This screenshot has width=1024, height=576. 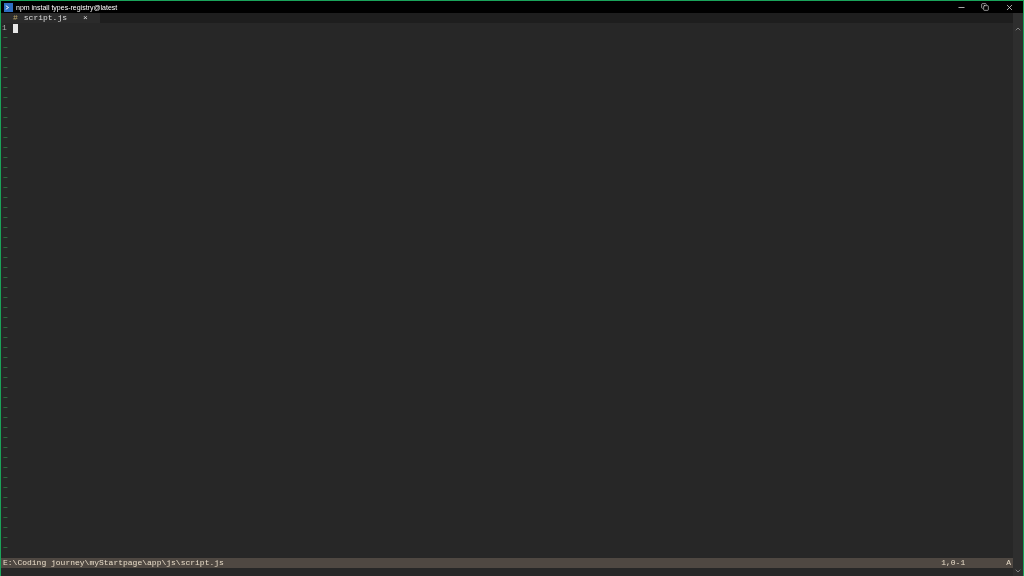 I want to click on scroll-position: A, so click(x=1008, y=563).